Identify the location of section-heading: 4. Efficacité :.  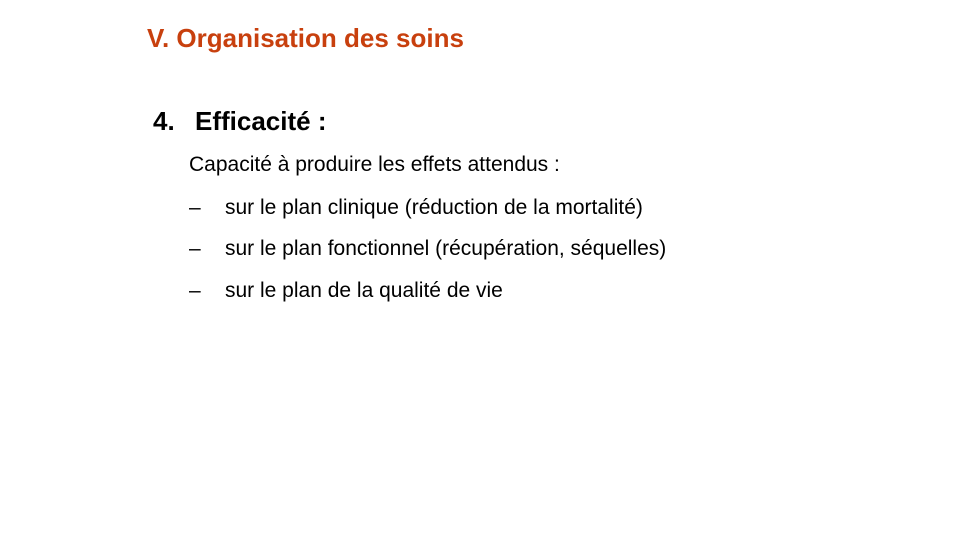
(240, 121).